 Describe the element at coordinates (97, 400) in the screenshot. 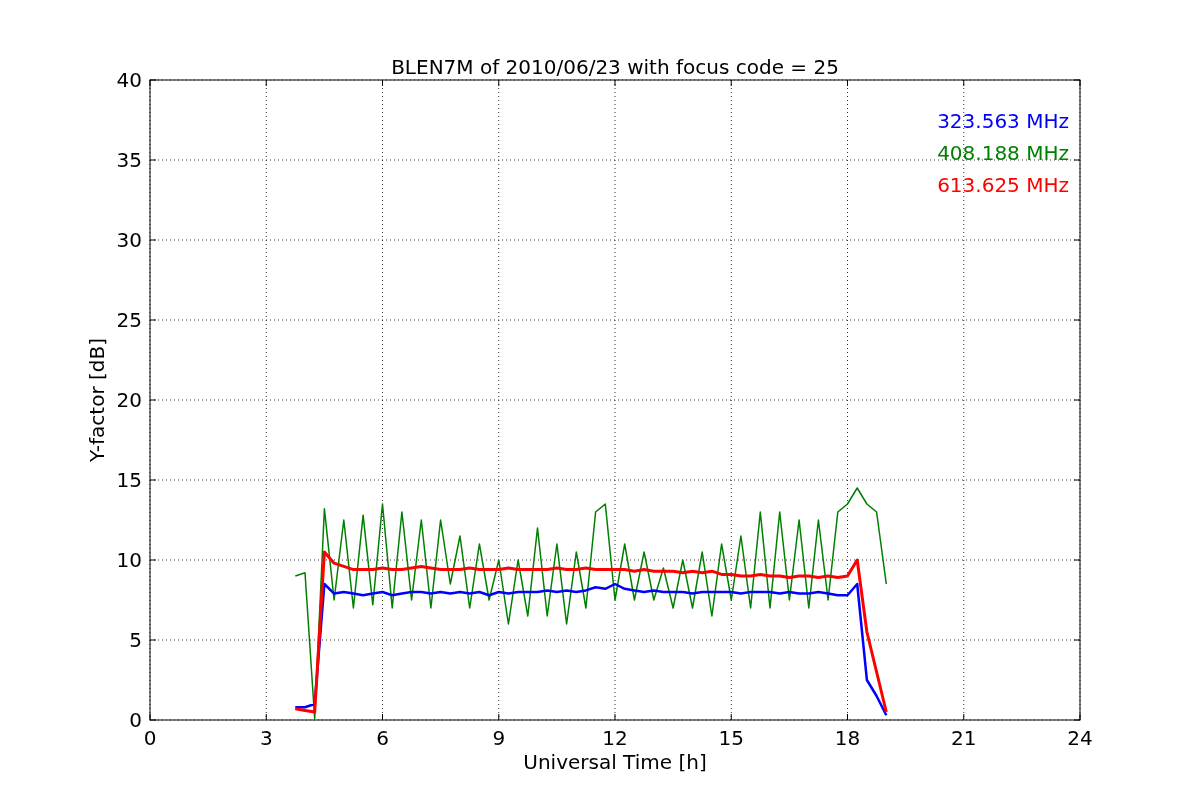

I see `y-axis-label: Y-factor [dB]` at that location.